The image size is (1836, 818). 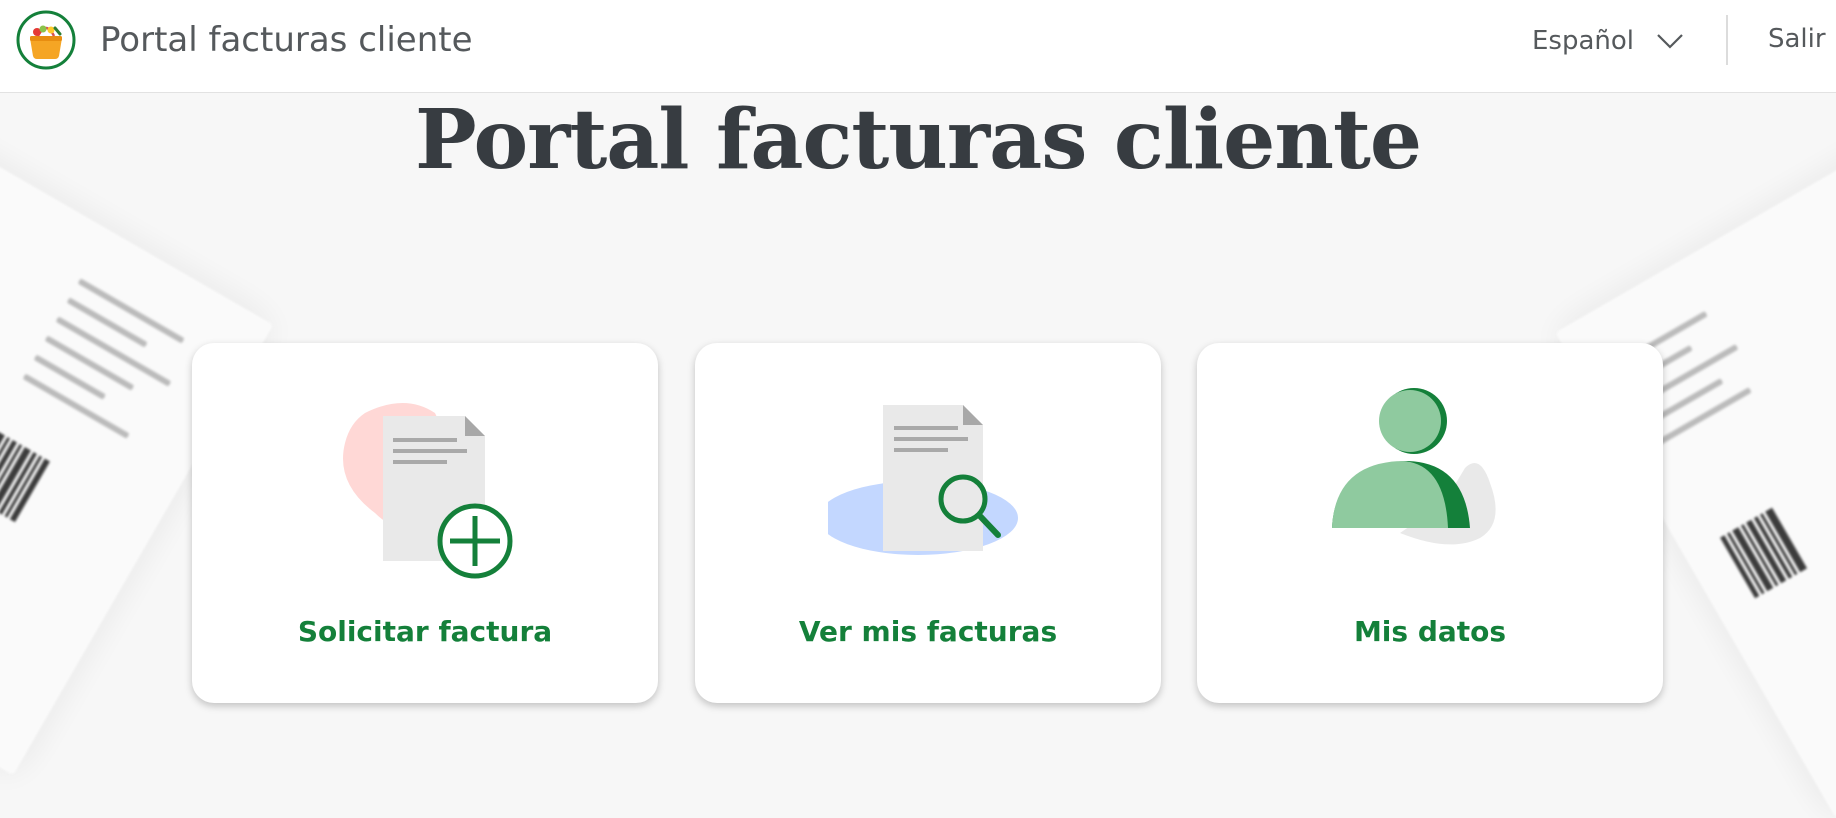 I want to click on language-selector: Español, so click(x=1608, y=41).